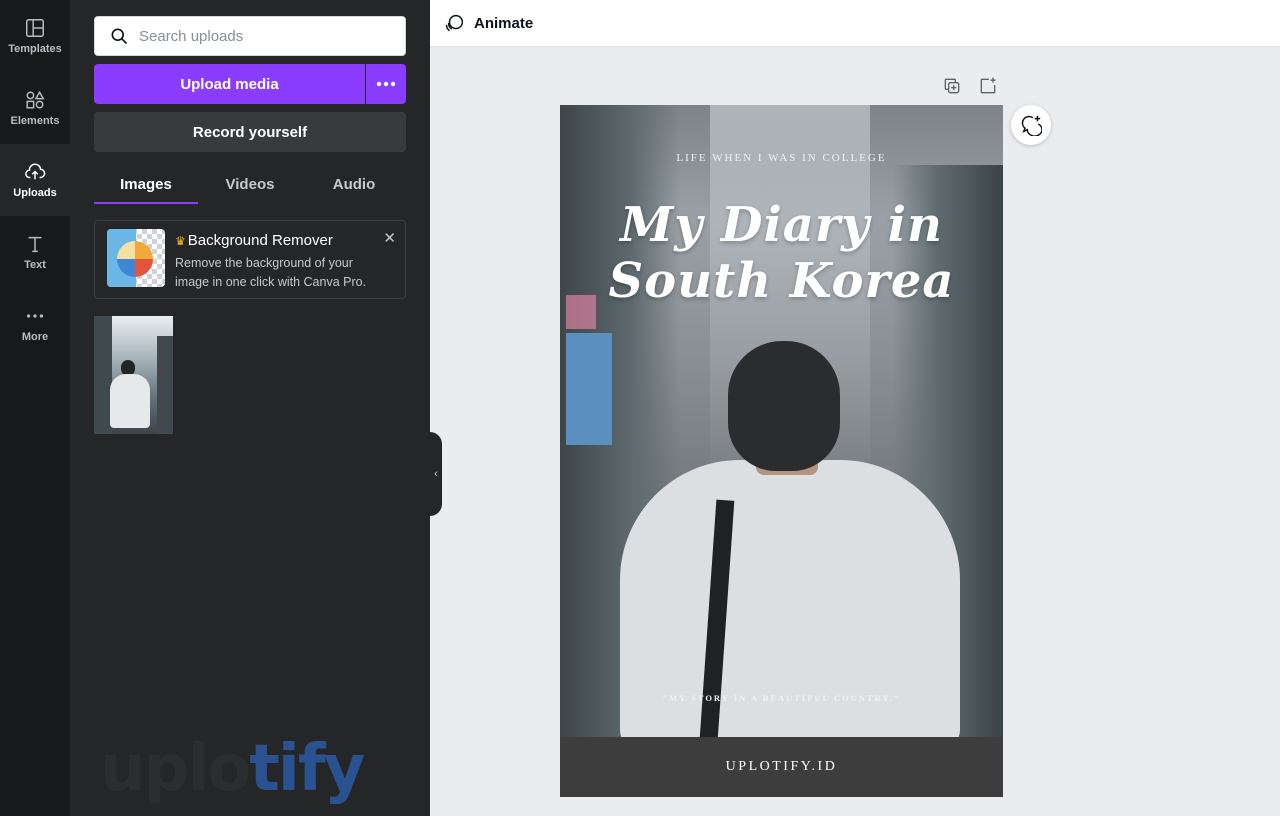 This screenshot has width=1280, height=816. I want to click on tab-videos: Videos, so click(250, 184).